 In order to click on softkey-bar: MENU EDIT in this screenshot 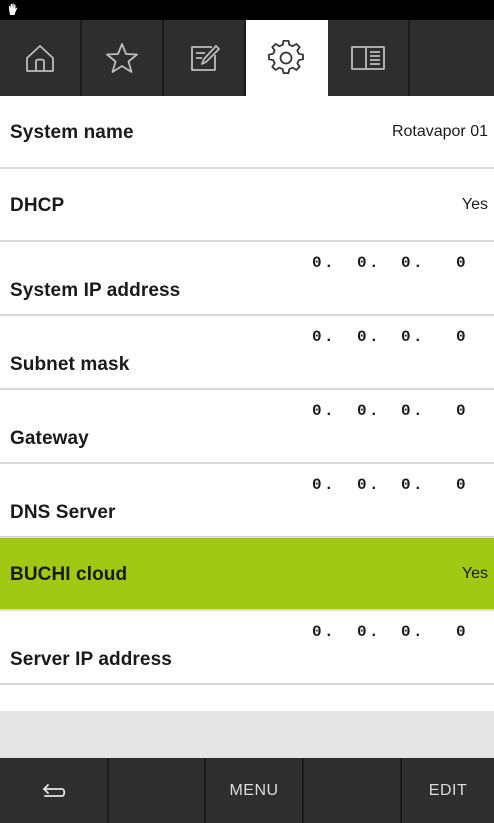, I will do `click(247, 790)`.